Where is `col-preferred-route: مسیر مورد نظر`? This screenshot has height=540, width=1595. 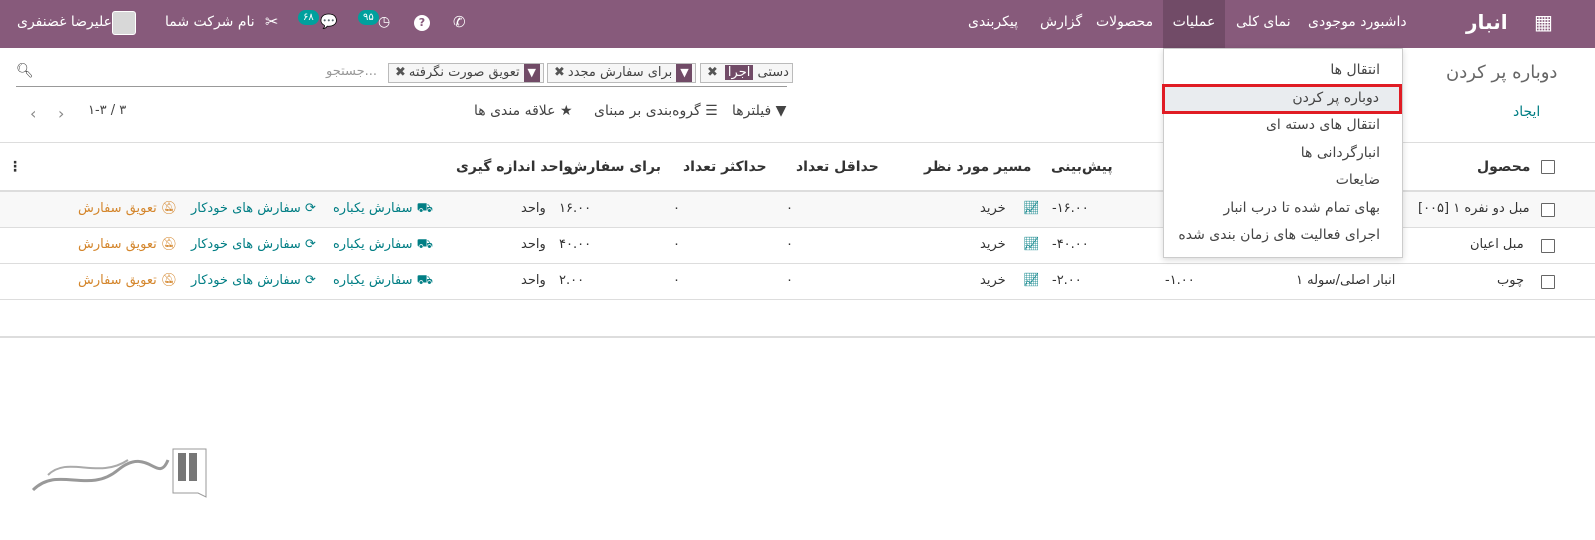
col-preferred-route: مسیر مورد نظر is located at coordinates (977, 167).